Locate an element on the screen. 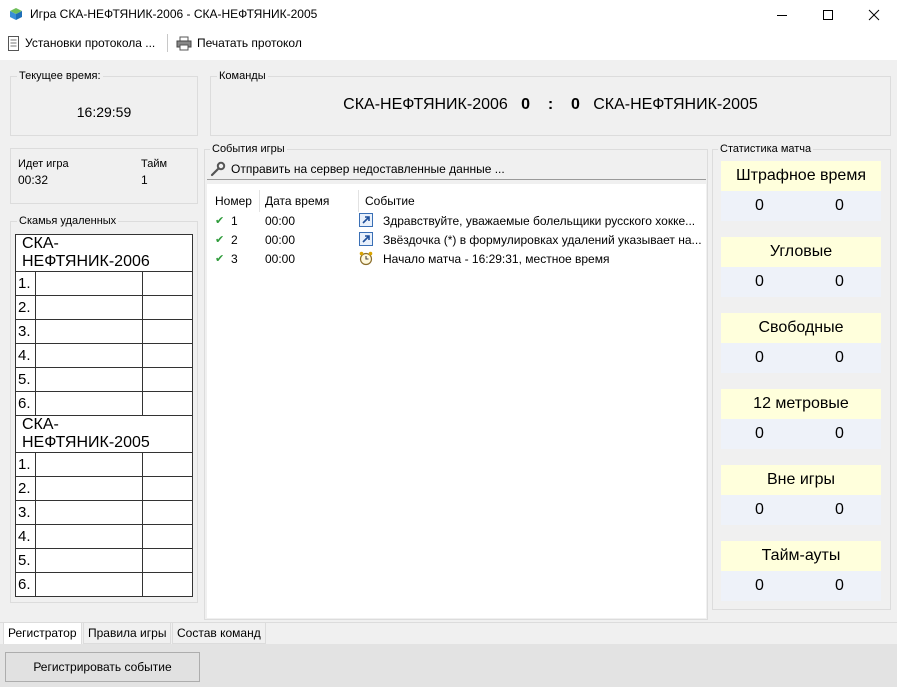 This screenshot has width=897, height=687. print-protocol-button: Печатать протокол is located at coordinates (239, 43).